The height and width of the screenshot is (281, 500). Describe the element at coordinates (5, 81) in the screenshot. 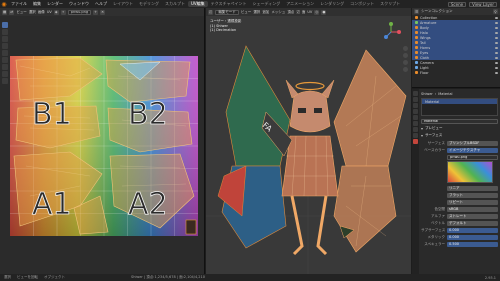

I see `rip-tool-icon` at that location.